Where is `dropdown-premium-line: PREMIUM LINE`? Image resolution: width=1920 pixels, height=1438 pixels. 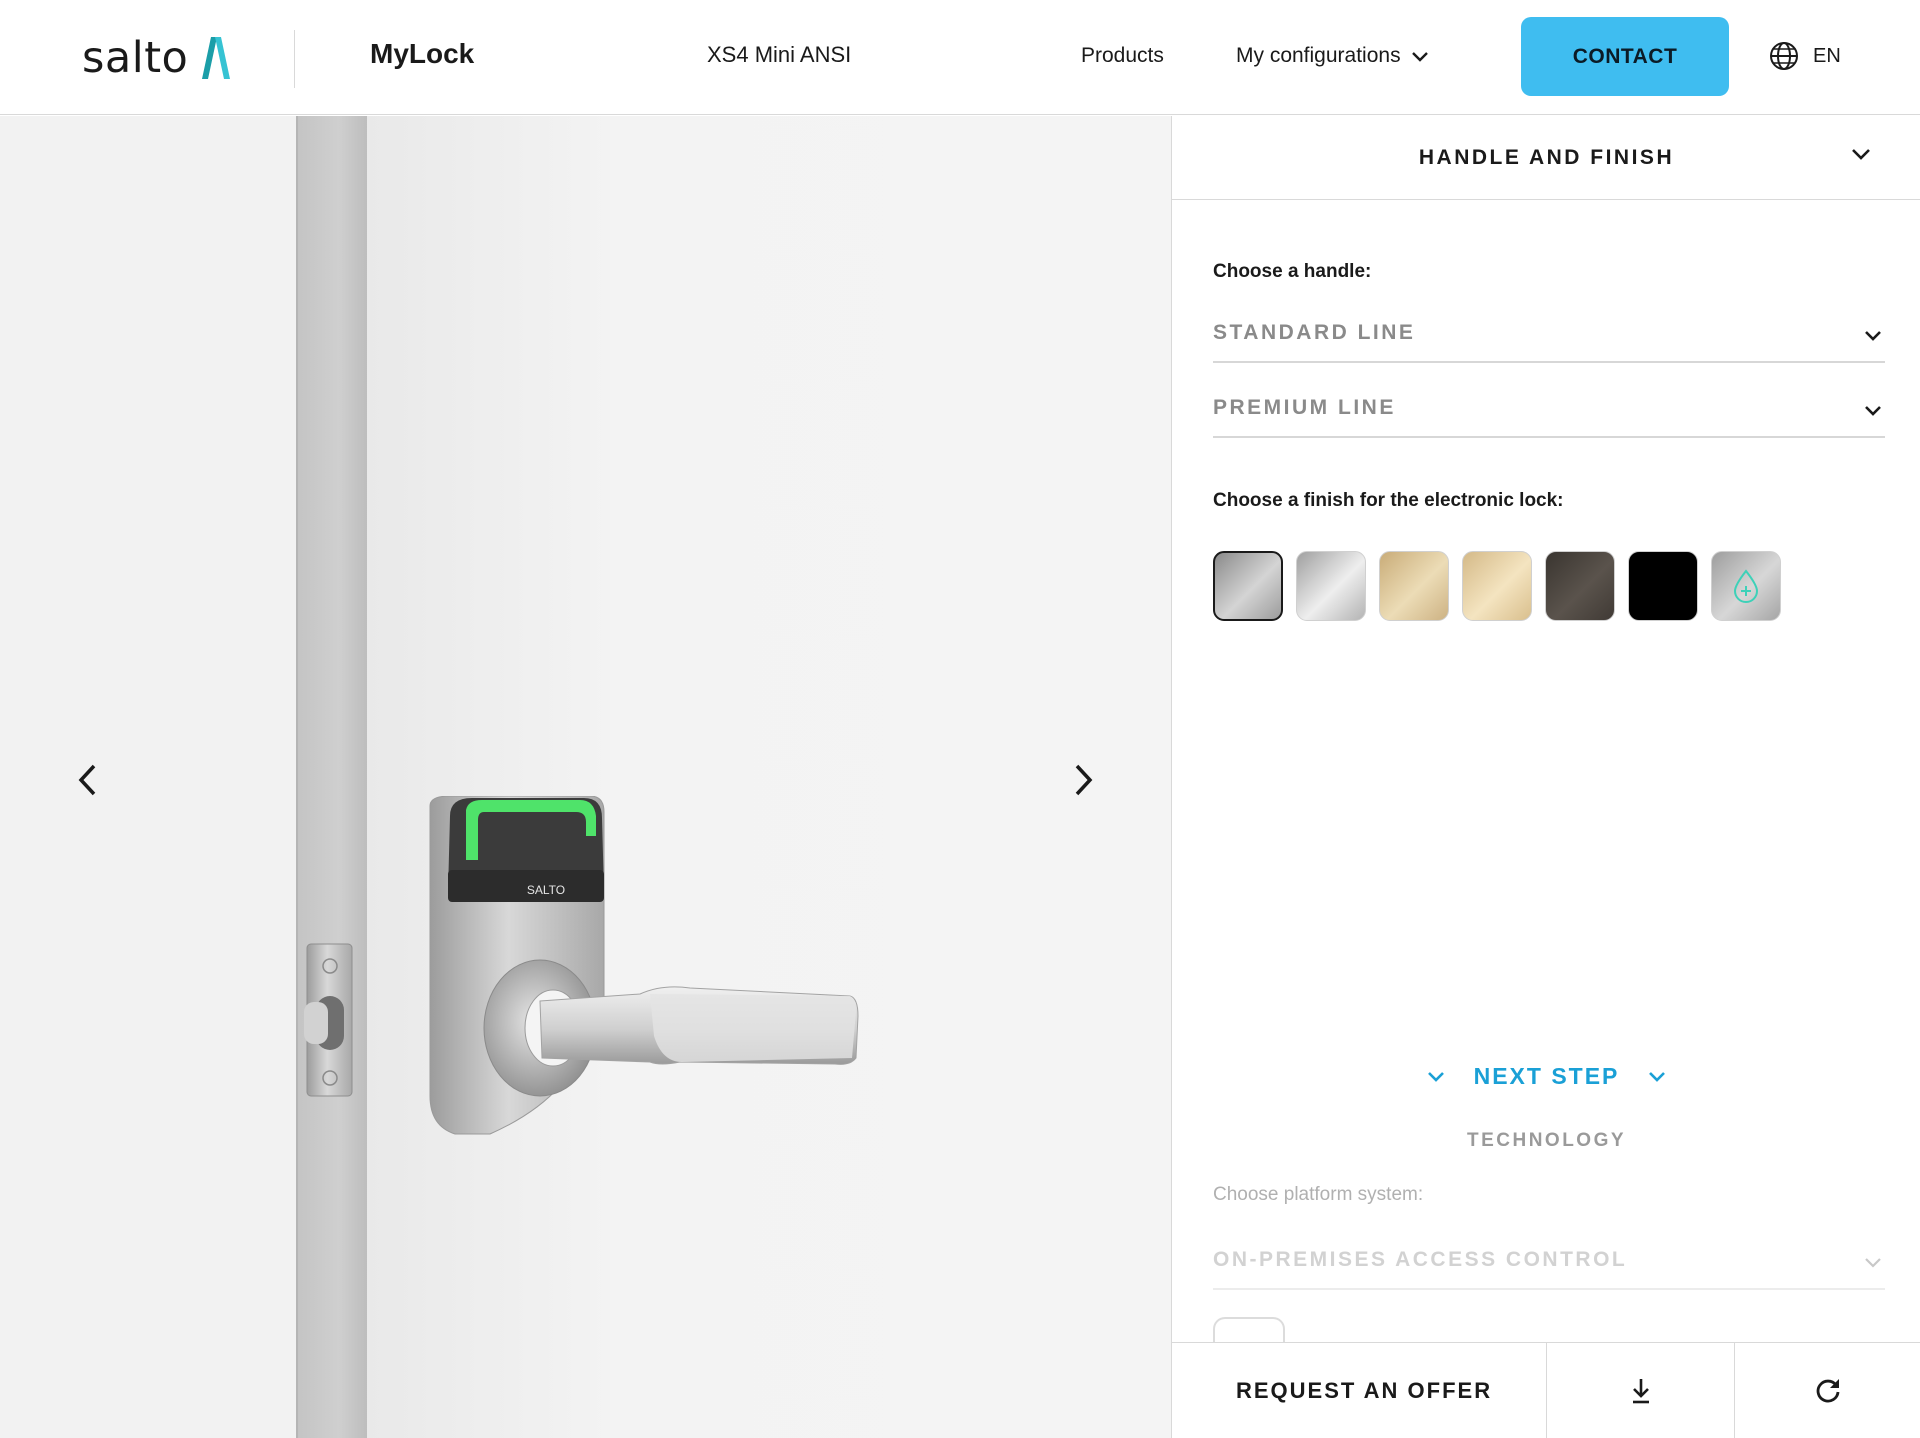
dropdown-premium-line: PREMIUM LINE is located at coordinates (1549, 411).